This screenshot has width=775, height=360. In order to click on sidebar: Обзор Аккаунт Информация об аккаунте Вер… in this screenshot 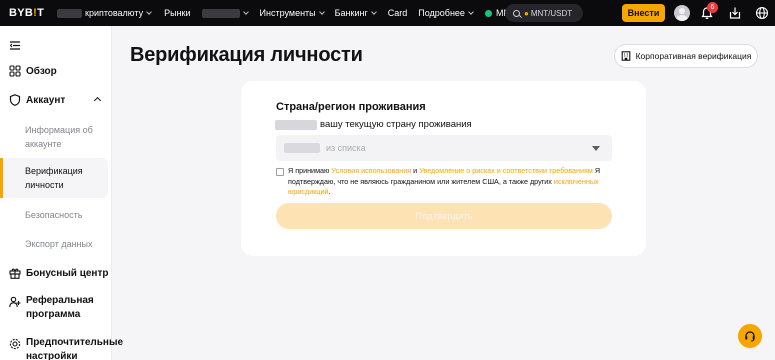, I will do `click(61, 193)`.